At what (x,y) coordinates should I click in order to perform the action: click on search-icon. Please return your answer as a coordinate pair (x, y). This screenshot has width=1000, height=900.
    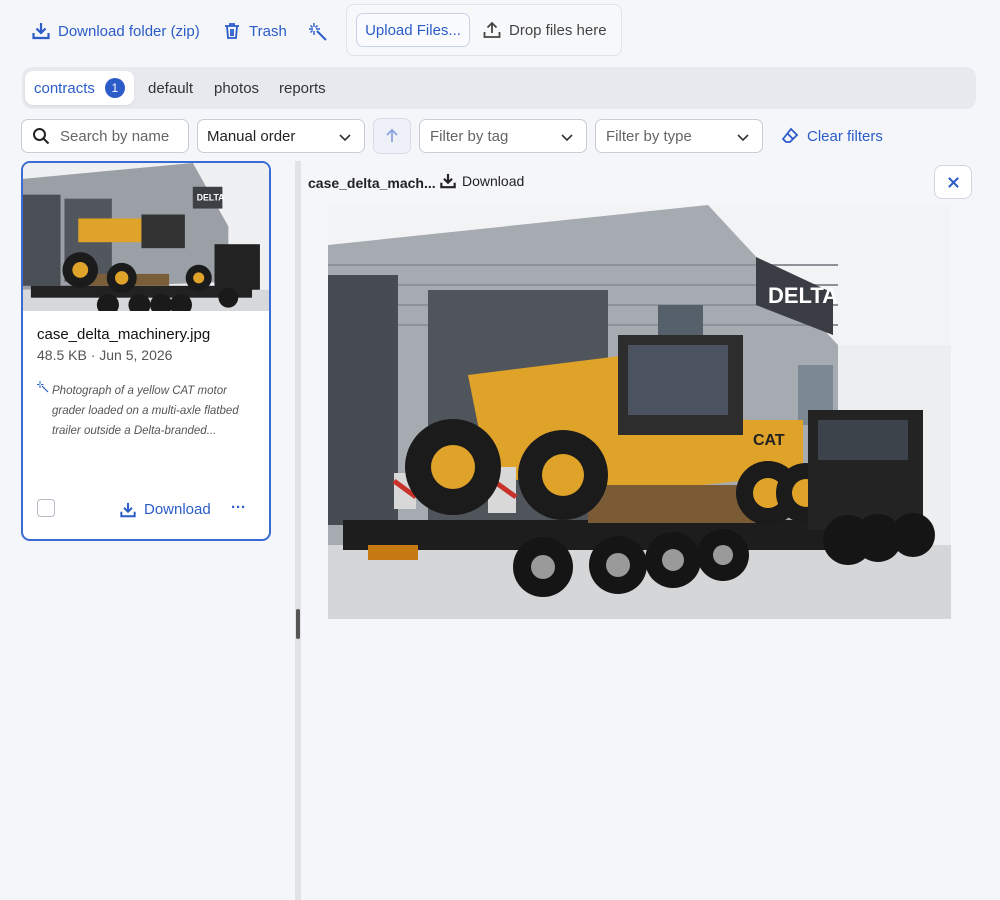
    Looking at the image, I should click on (41, 136).